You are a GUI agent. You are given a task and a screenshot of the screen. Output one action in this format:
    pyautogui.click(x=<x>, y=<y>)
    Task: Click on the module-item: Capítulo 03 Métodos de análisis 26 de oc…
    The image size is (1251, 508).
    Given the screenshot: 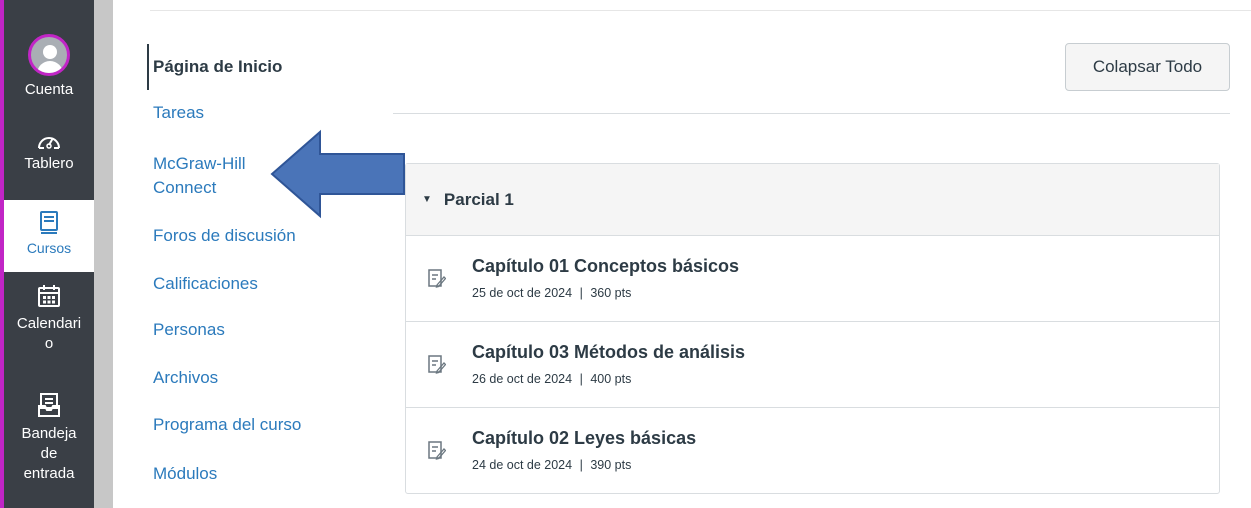 What is the action you would take?
    pyautogui.click(x=812, y=365)
    